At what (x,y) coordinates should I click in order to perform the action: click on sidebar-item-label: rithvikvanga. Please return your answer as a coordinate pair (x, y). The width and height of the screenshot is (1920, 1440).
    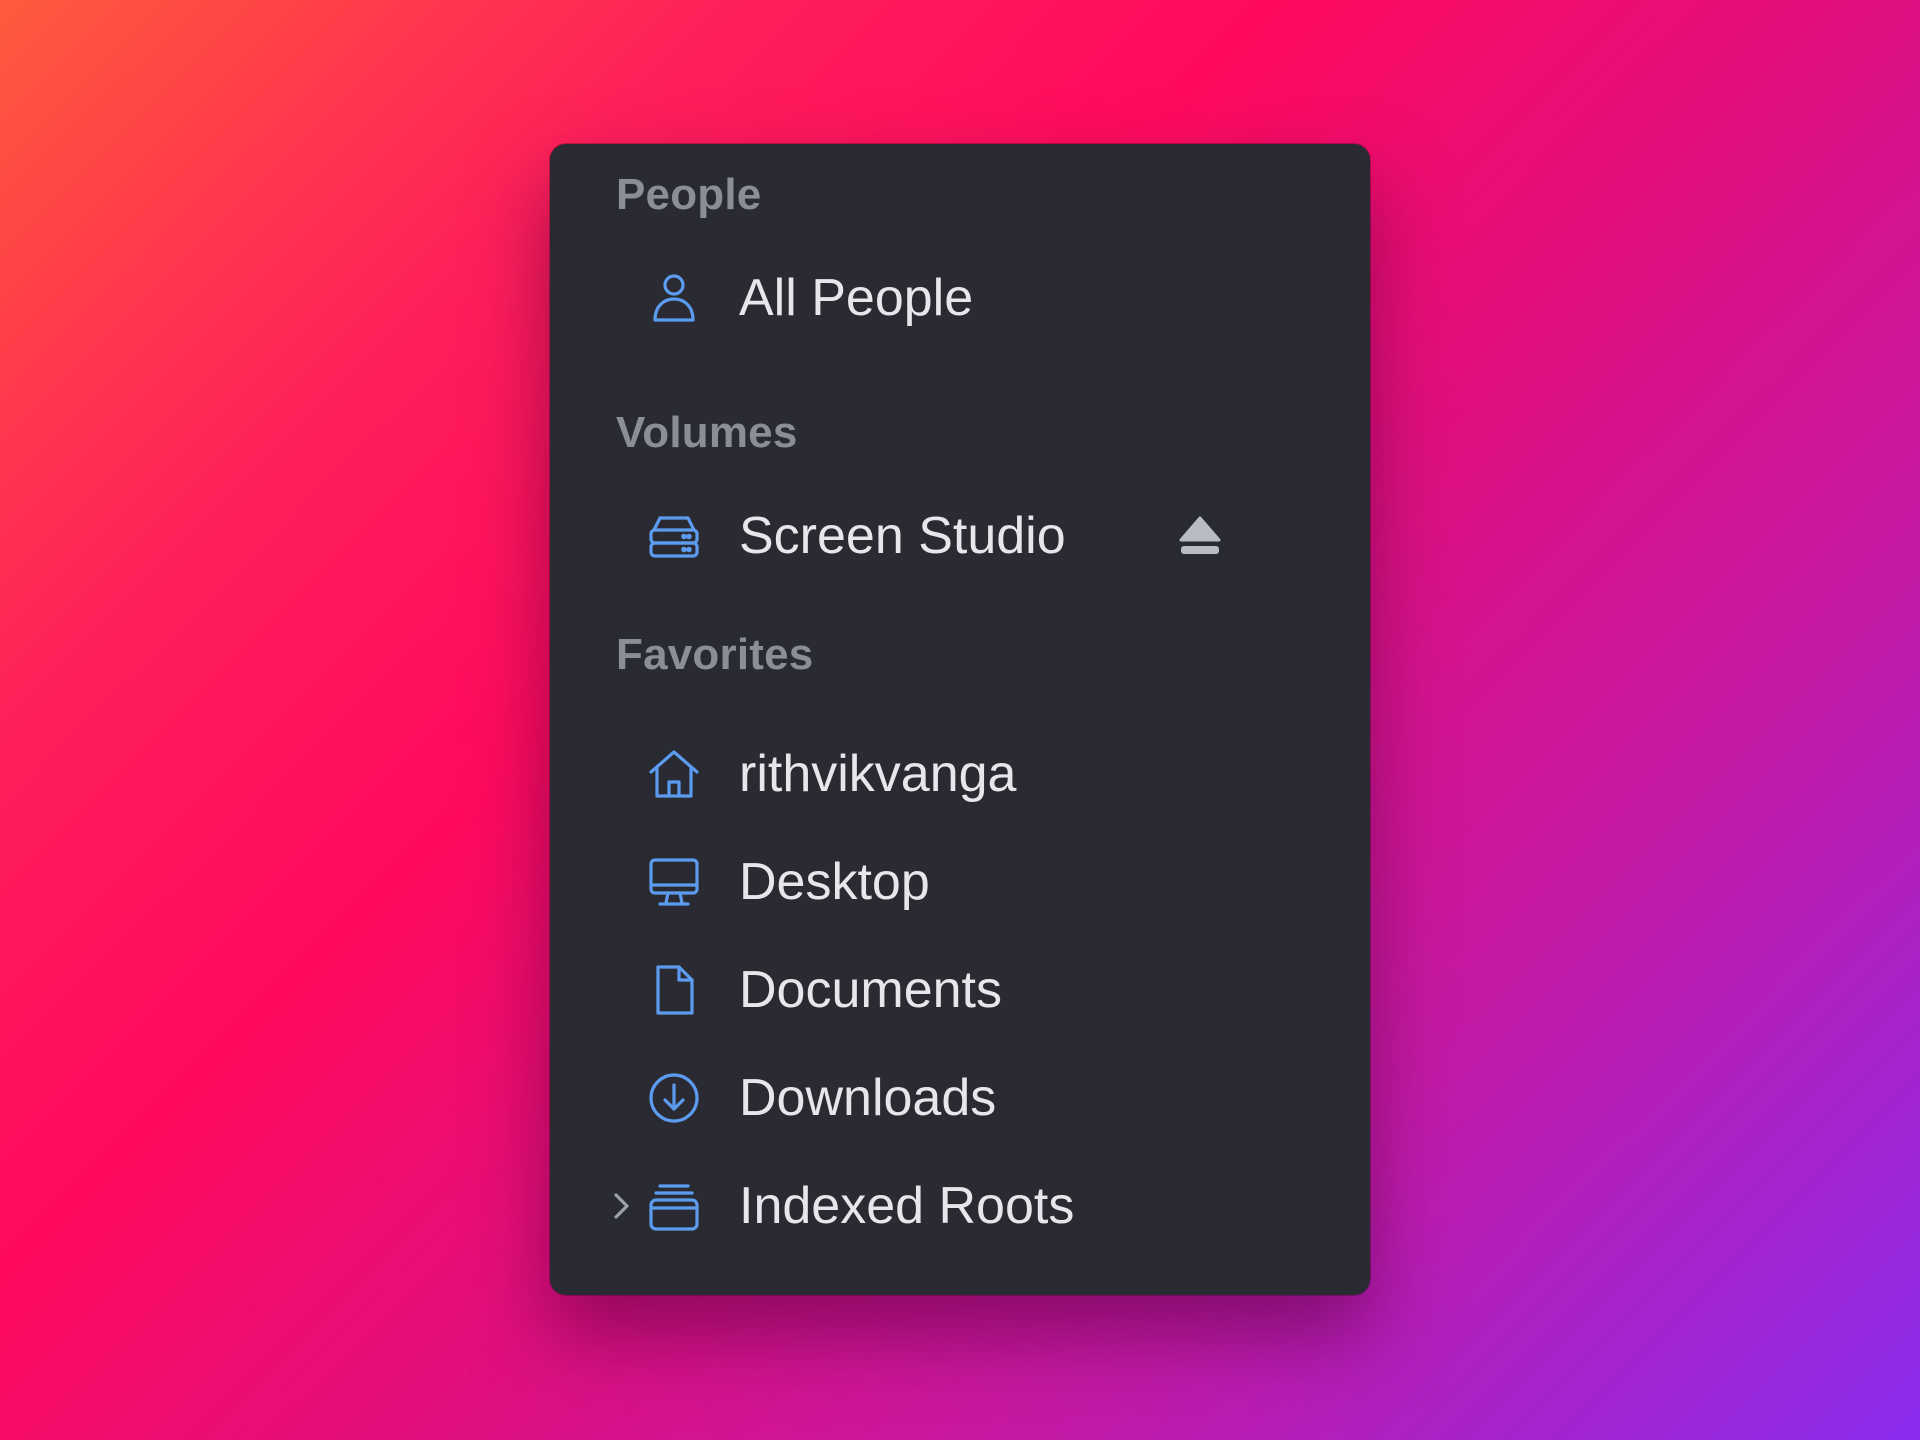
    Looking at the image, I should click on (878, 774).